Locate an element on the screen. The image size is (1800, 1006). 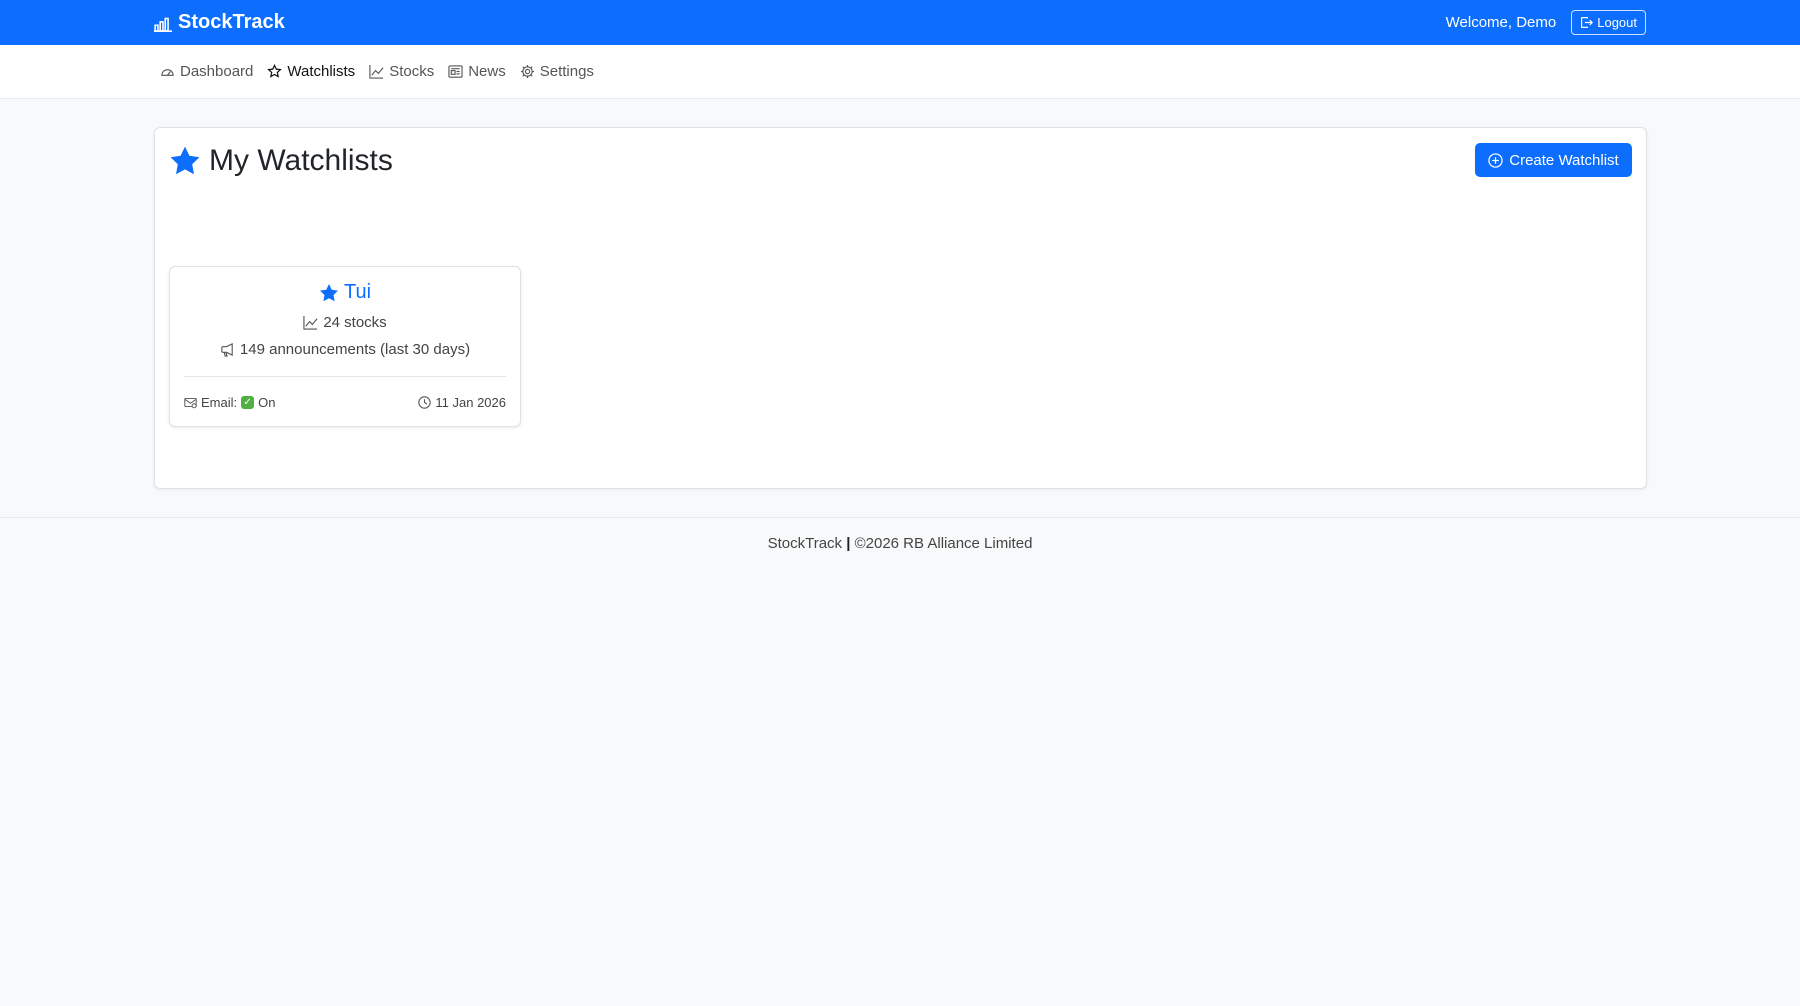
megaphone-icon is located at coordinates (227, 349).